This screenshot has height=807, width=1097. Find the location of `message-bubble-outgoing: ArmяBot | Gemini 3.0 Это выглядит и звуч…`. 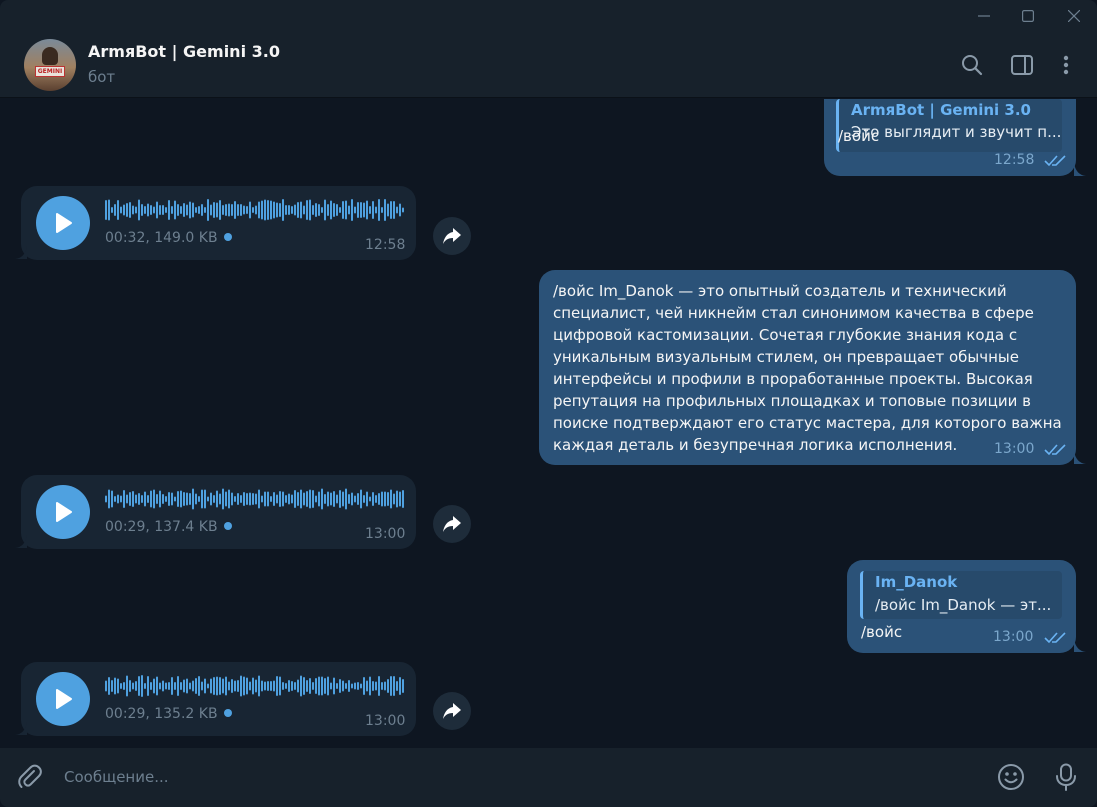

message-bubble-outgoing: ArmяBot | Gemini 3.0 Это выглядит и звуч… is located at coordinates (950, 137).